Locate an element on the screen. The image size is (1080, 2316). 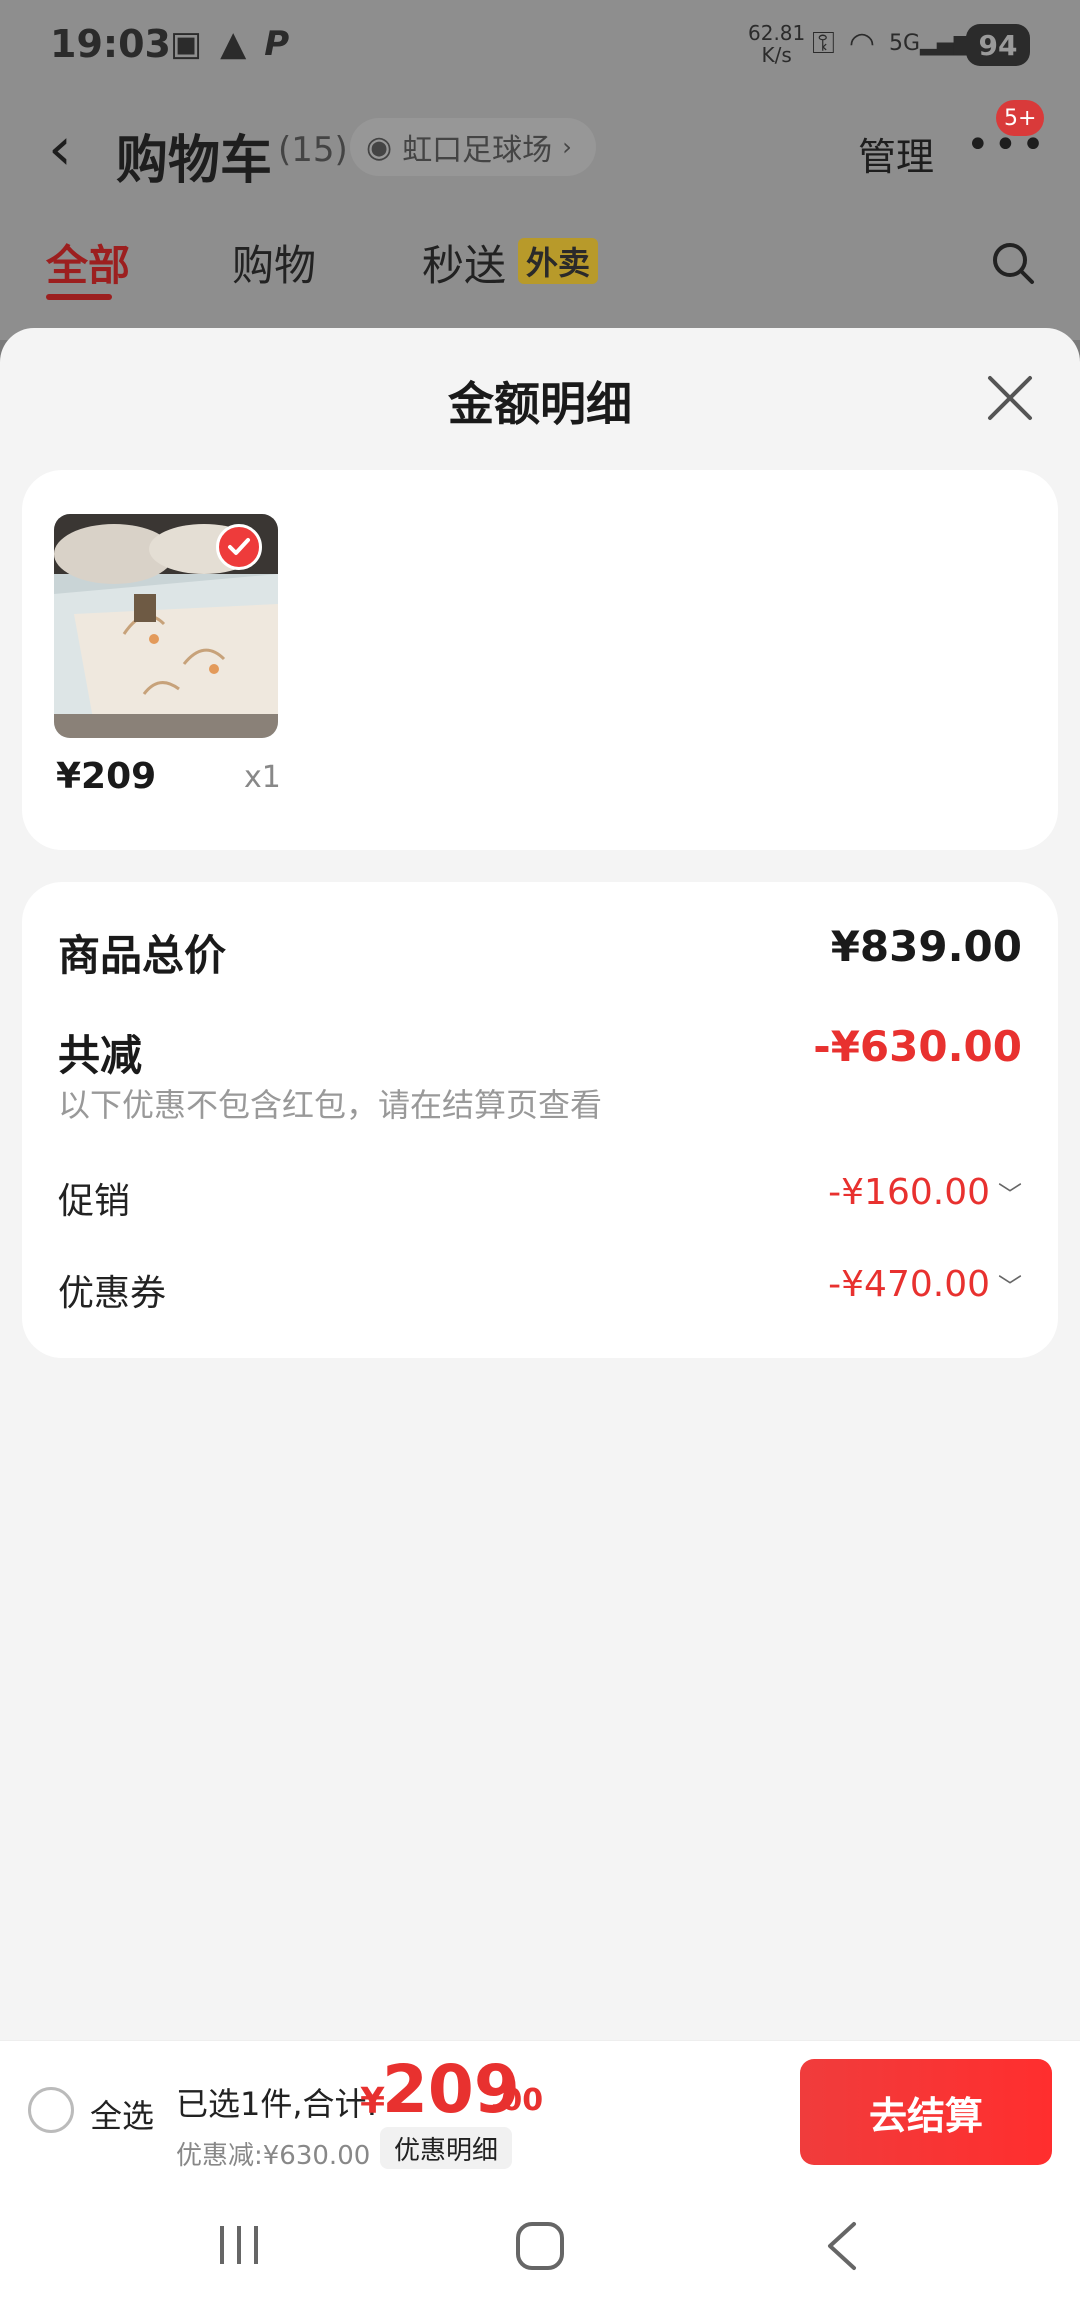
total-price-label: 商品总价 is located at coordinates (142, 955).